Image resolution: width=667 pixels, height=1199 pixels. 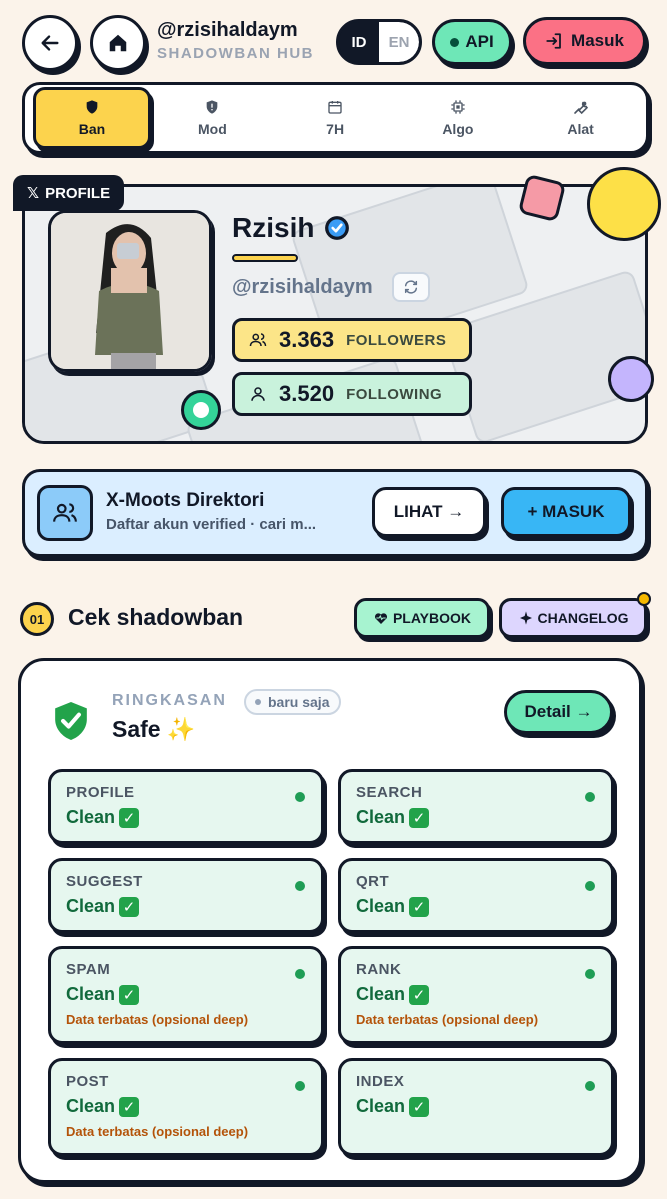 What do you see at coordinates (118, 43) in the screenshot?
I see `home-button` at bounding box center [118, 43].